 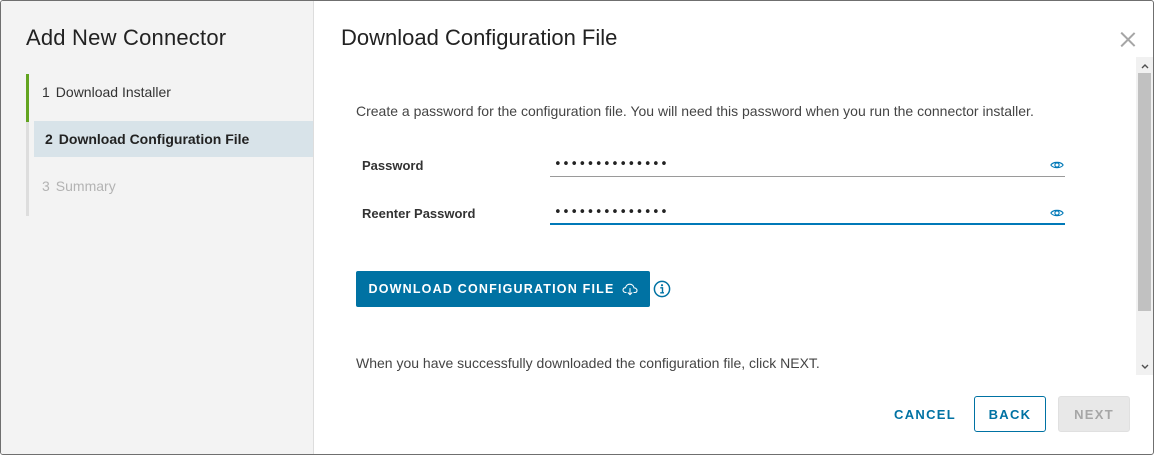 I want to click on page-title: Download Configuration File, so click(x=479, y=37).